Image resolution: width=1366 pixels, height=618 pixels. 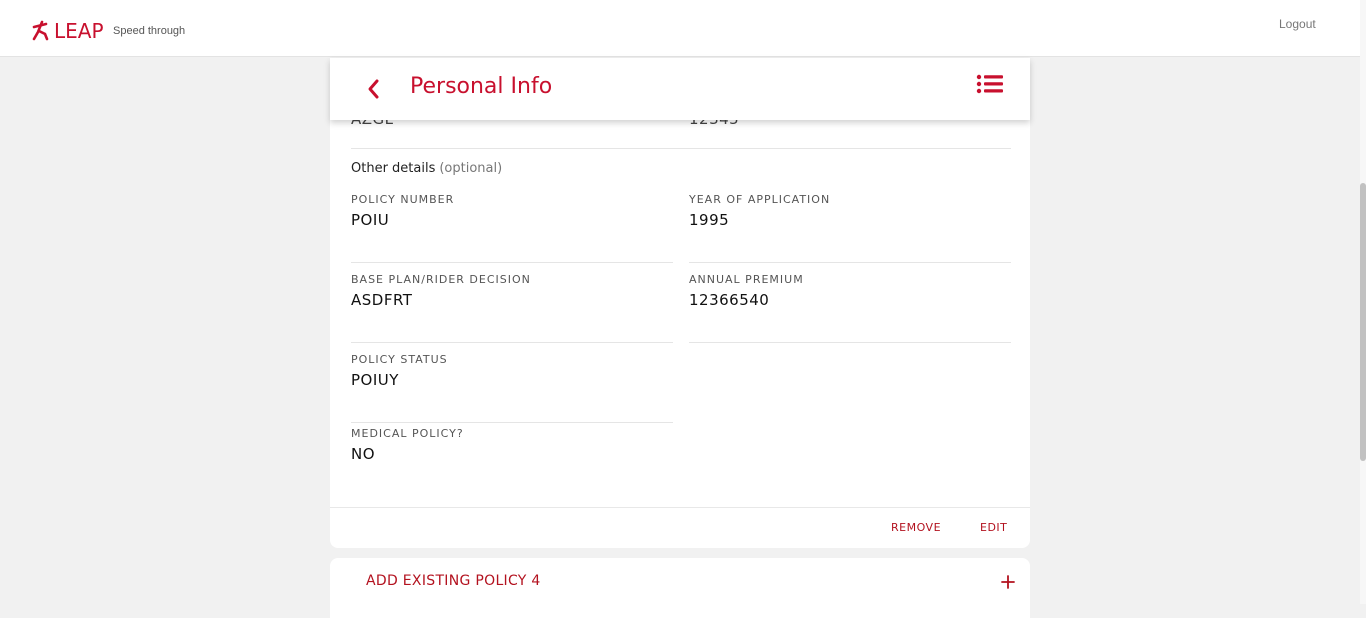 I want to click on page-title: Personal Info, so click(x=481, y=86).